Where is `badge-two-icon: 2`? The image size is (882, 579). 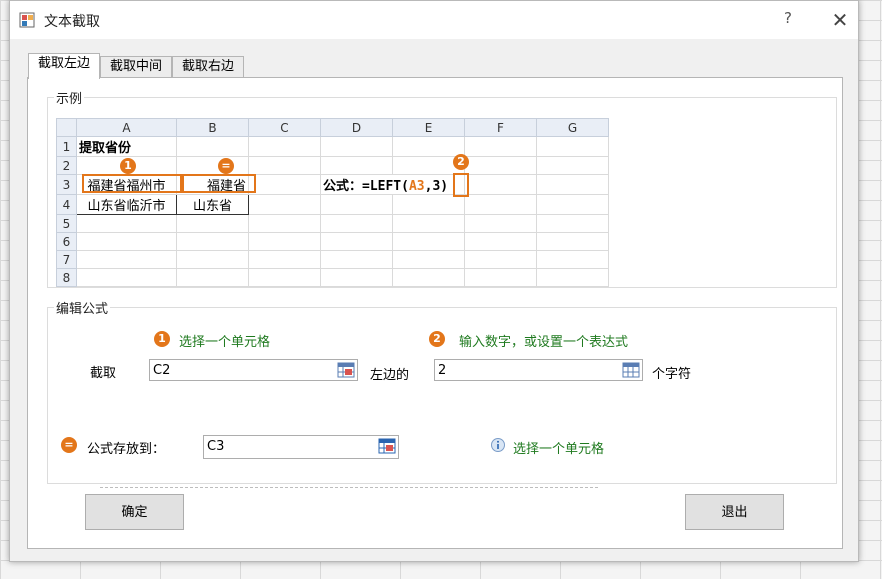
badge-two-icon: 2 is located at coordinates (461, 162).